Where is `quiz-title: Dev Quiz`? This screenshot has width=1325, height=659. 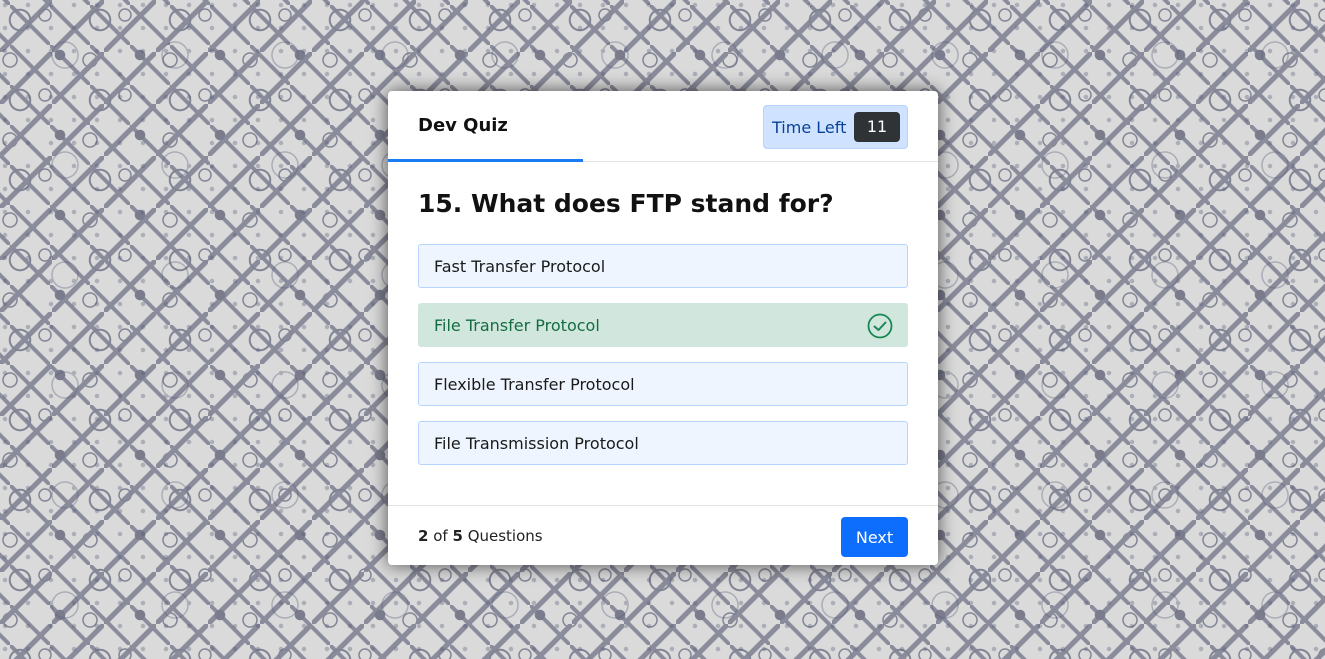
quiz-title: Dev Quiz is located at coordinates (463, 125).